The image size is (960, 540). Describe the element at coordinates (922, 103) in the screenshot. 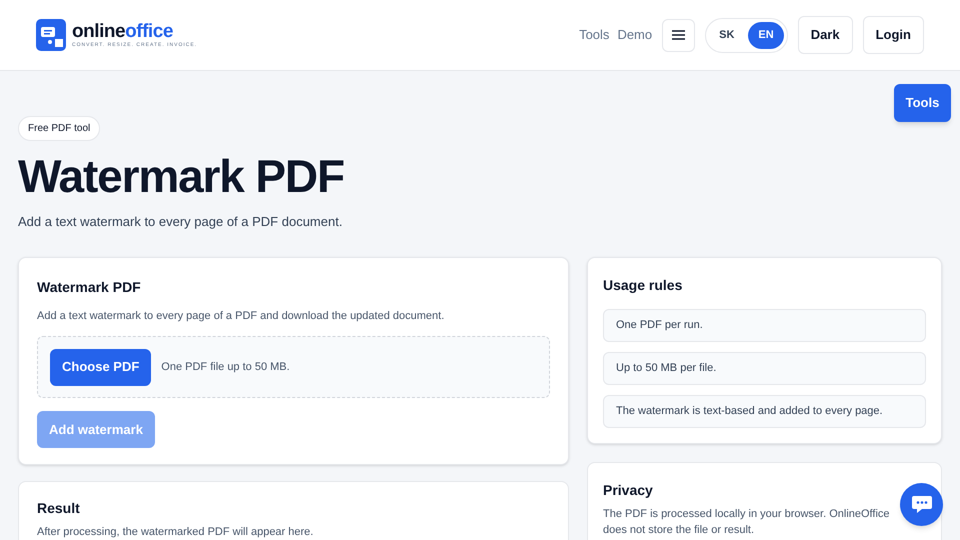

I see `tools-button: Tools` at that location.